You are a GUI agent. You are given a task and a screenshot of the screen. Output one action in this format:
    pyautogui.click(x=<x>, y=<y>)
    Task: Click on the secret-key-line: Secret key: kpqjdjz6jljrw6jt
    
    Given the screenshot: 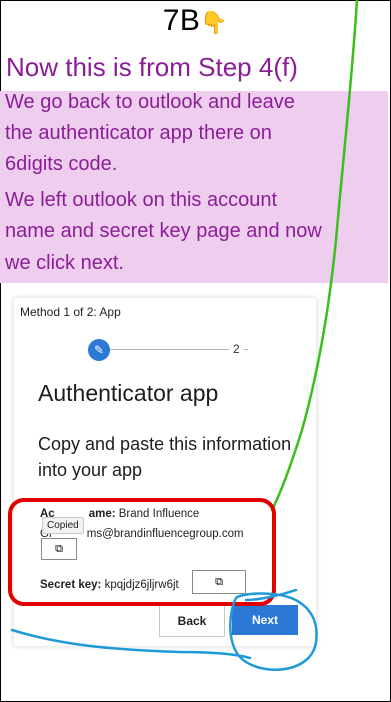 What is the action you would take?
    pyautogui.click(x=109, y=585)
    